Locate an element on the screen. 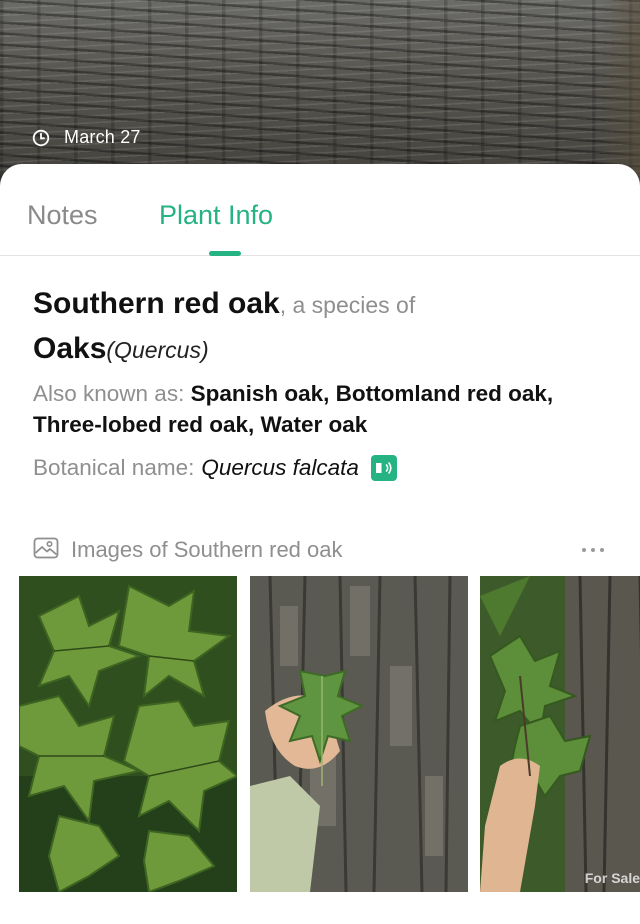 Image resolution: width=640 pixels, height=924 pixels. photo-watermark: For Sale is located at coordinates (612, 878).